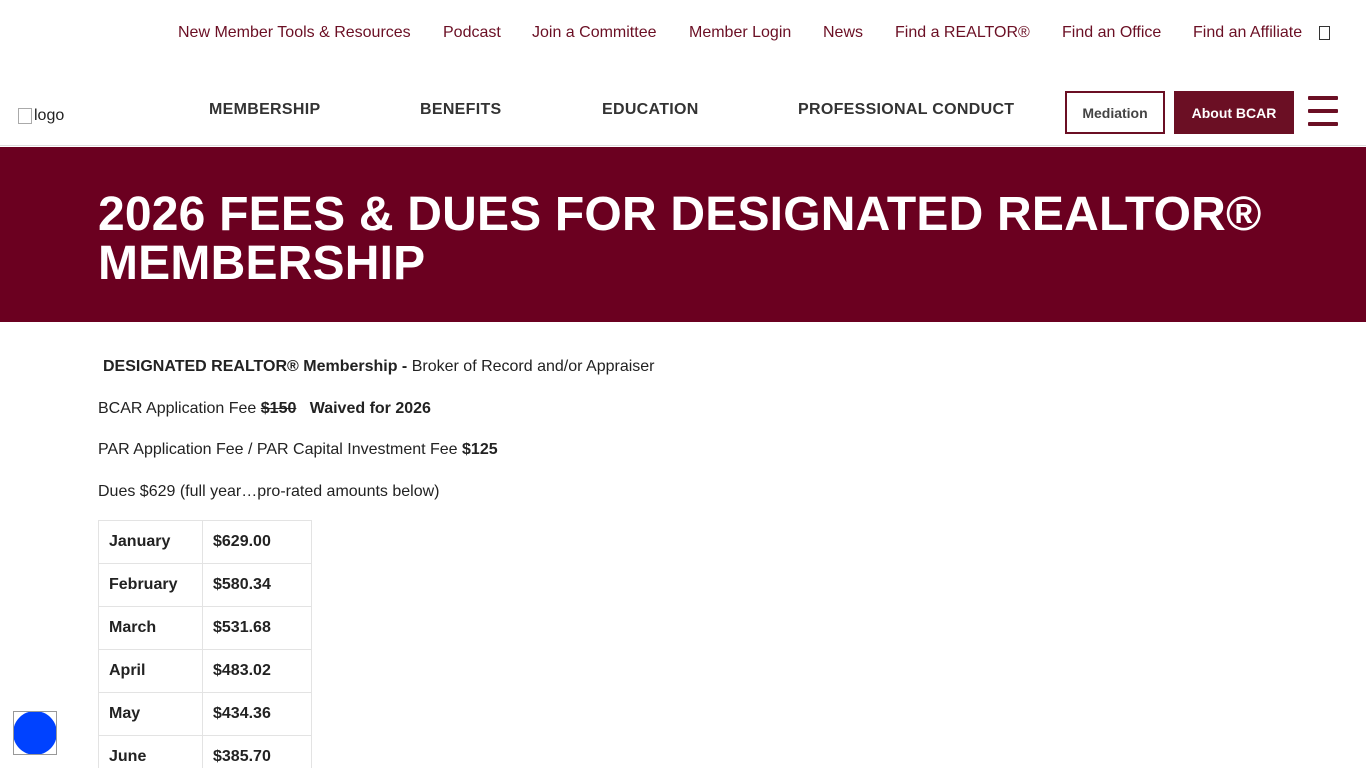 Image resolution: width=1366 pixels, height=768 pixels. I want to click on table-row: June $385.70, so click(205, 751).